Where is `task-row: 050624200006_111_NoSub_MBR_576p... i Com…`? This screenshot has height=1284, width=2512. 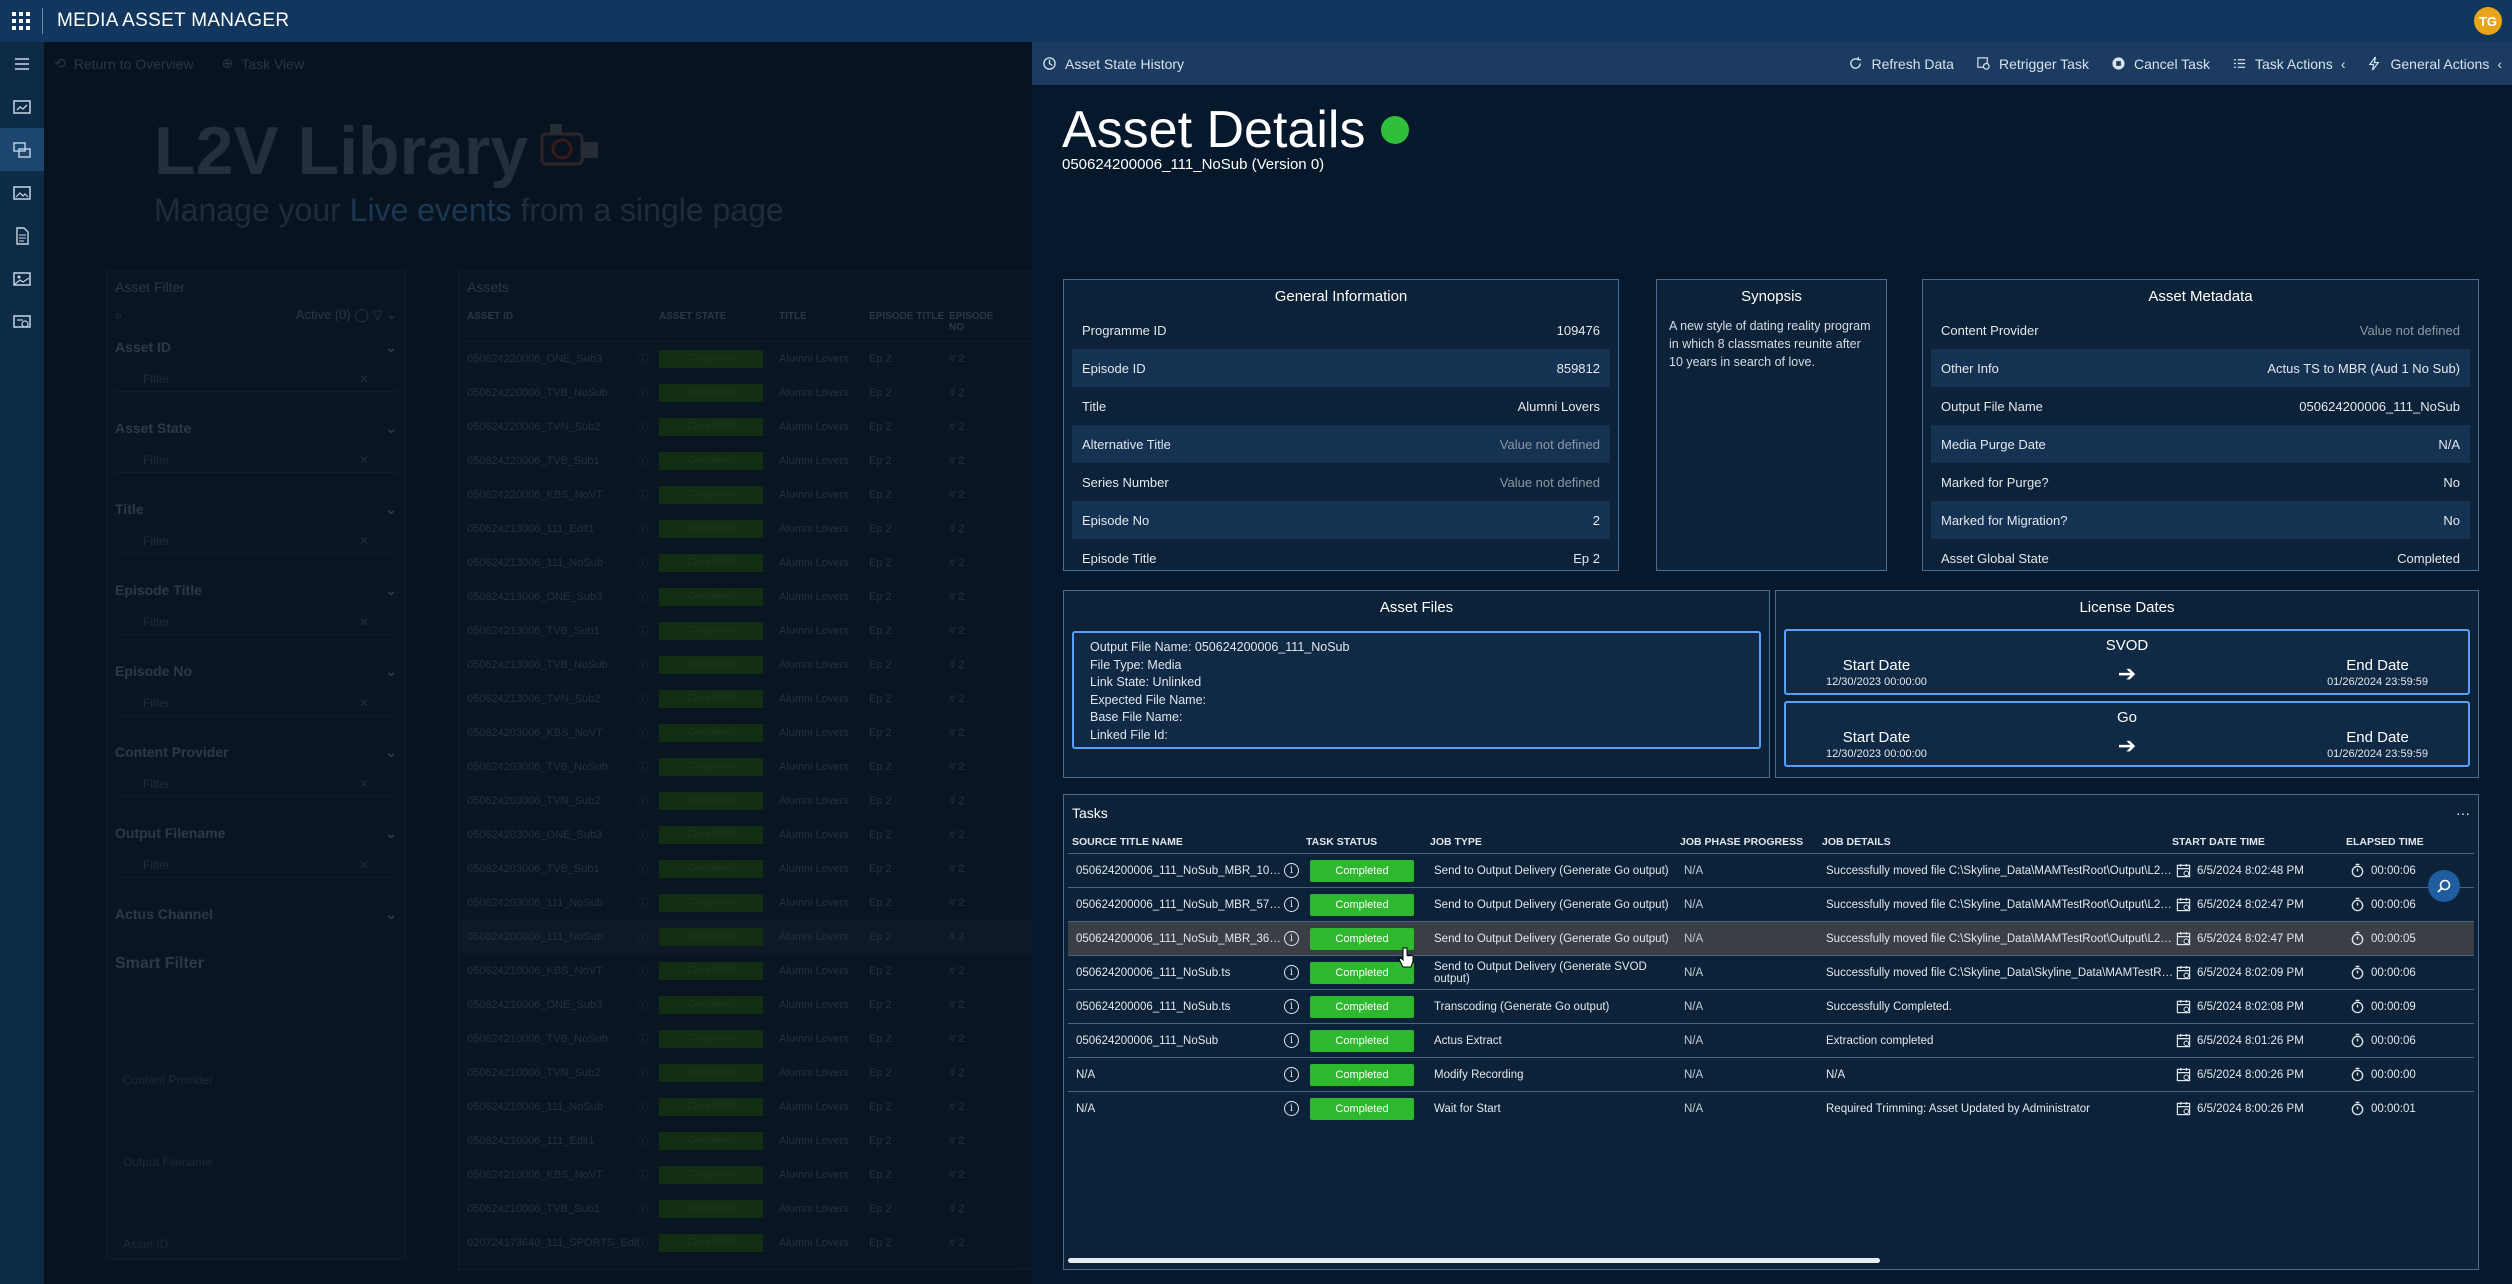
task-row: 050624200006_111_NoSub_MBR_576p... i Com… is located at coordinates (1771, 904).